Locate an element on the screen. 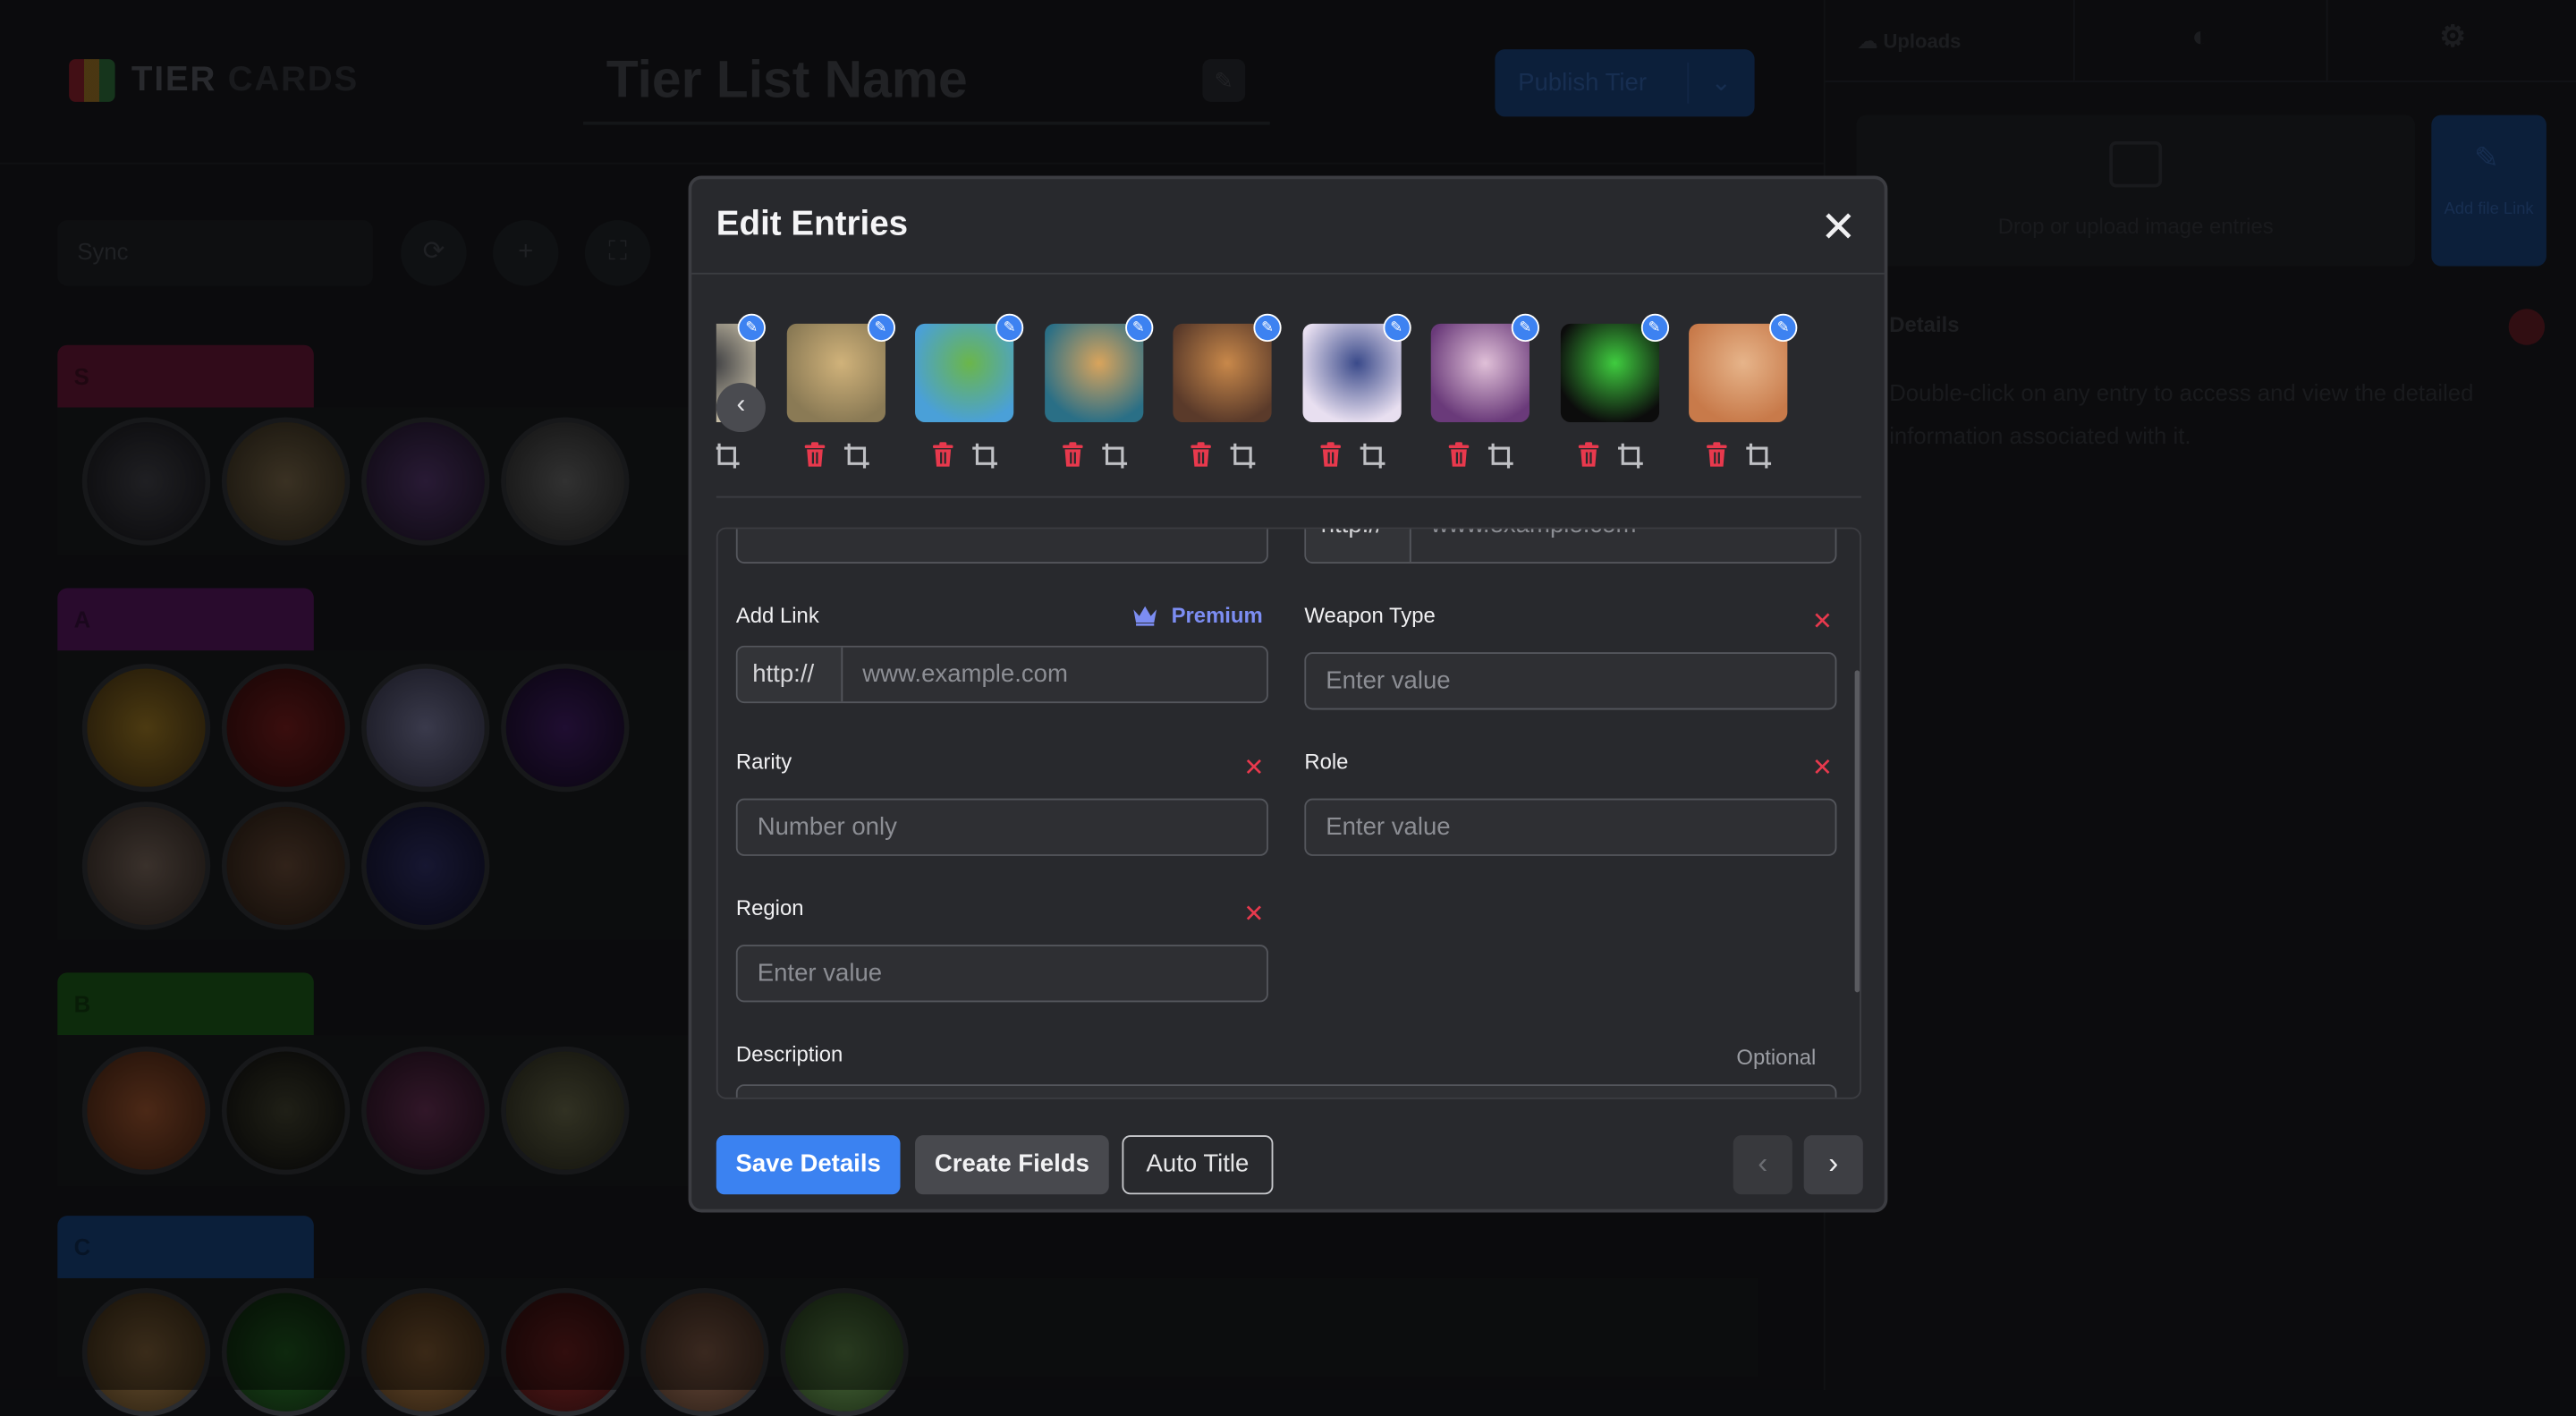  role-label: Role is located at coordinates (1326, 762).